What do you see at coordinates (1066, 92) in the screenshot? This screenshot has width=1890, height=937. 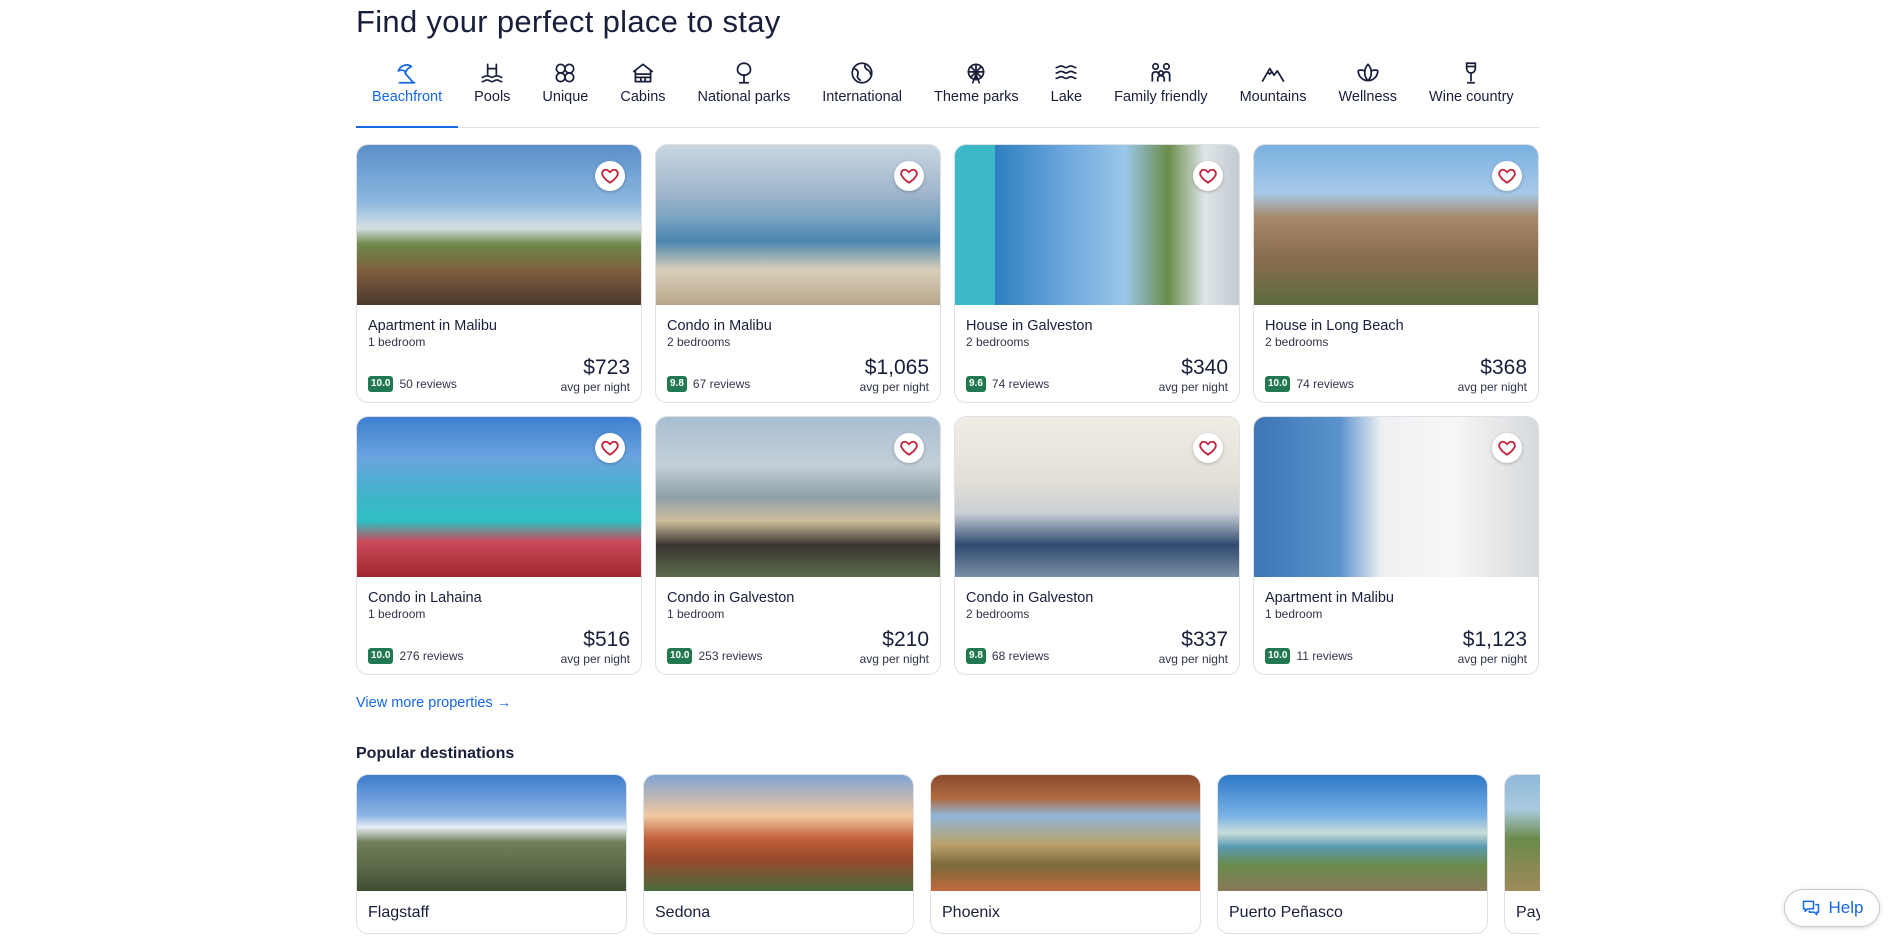 I see `tab-lake: Lake` at bounding box center [1066, 92].